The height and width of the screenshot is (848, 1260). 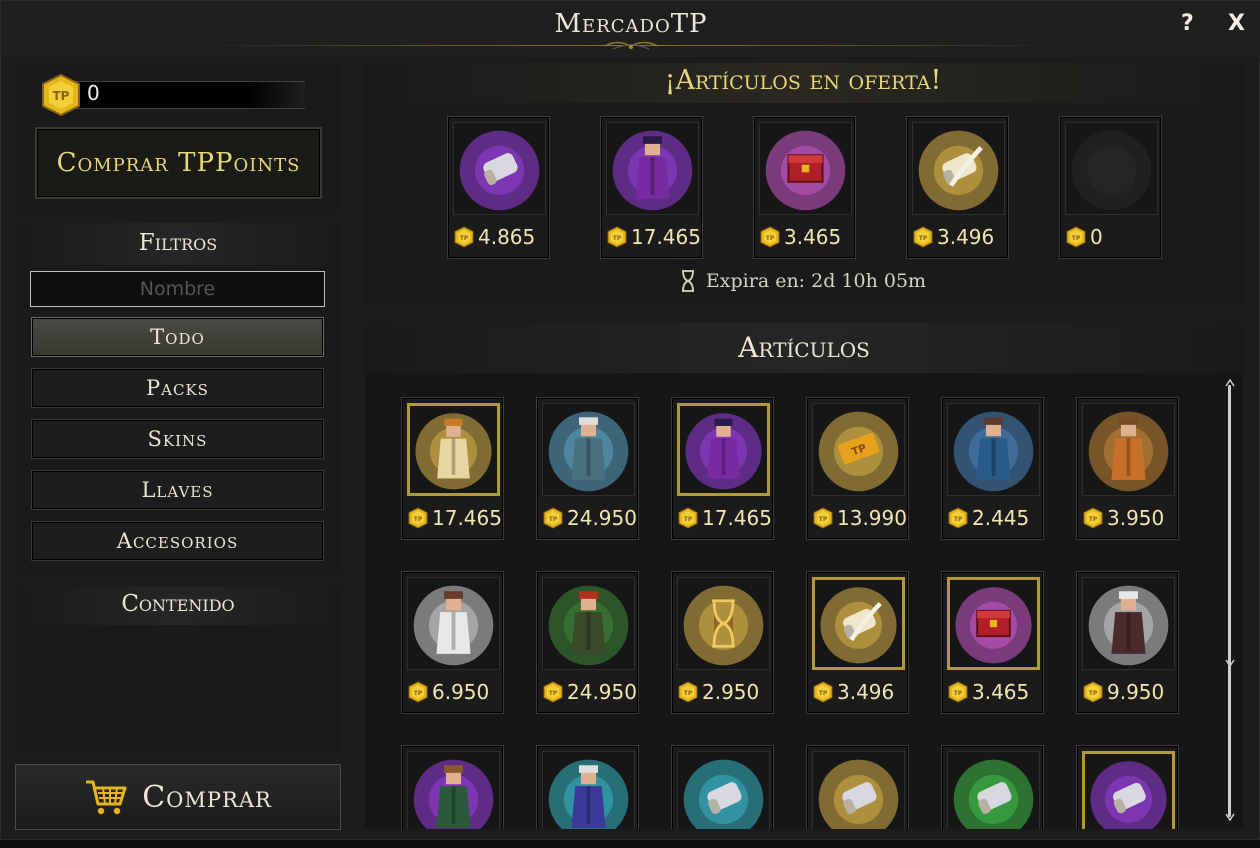 I want to click on close-button: X, so click(x=1236, y=23).